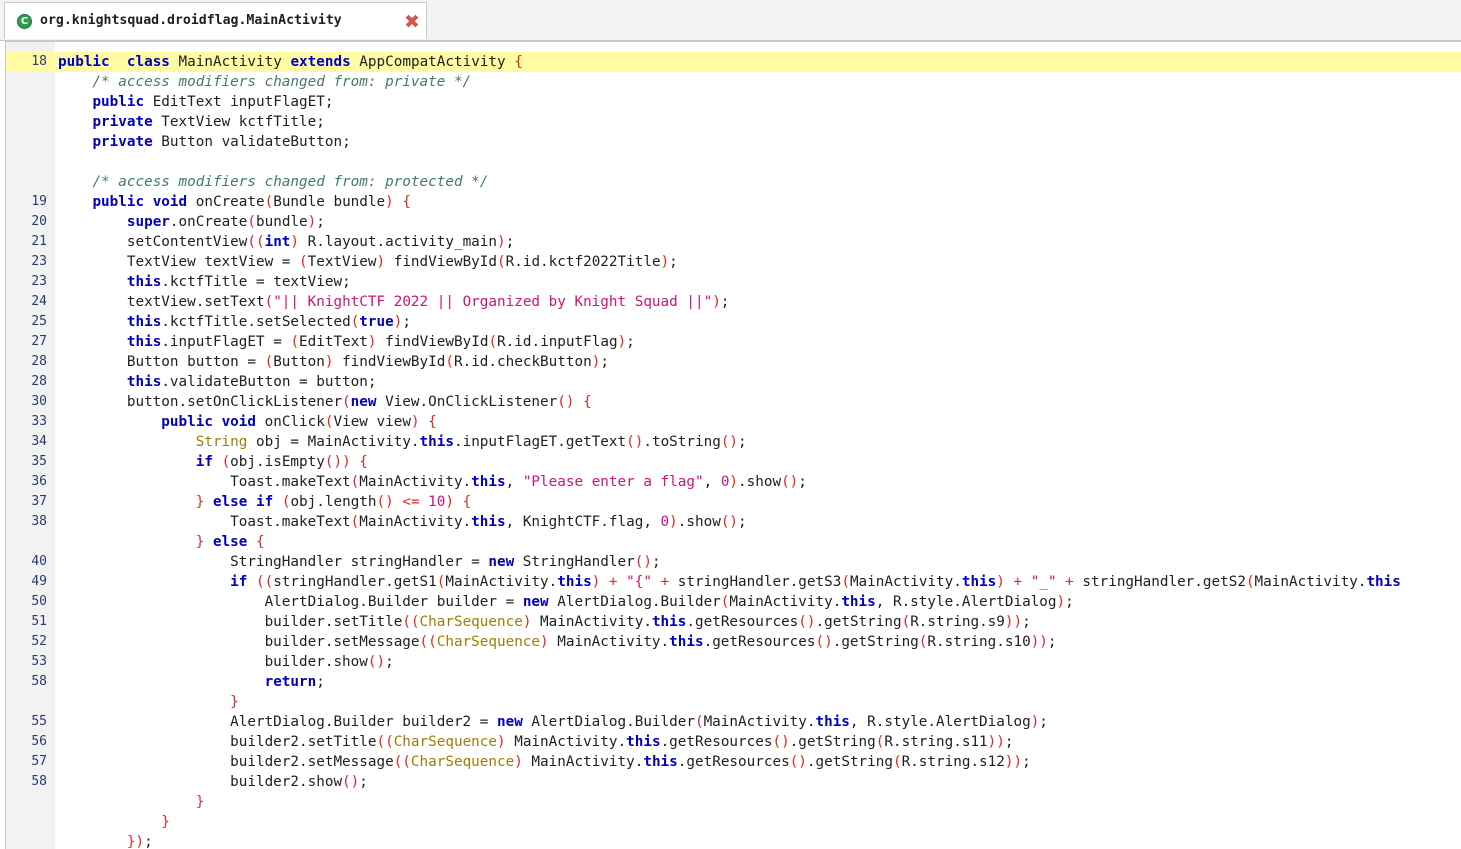  Describe the element at coordinates (1035, 722) in the screenshot. I see `code-token: )` at that location.